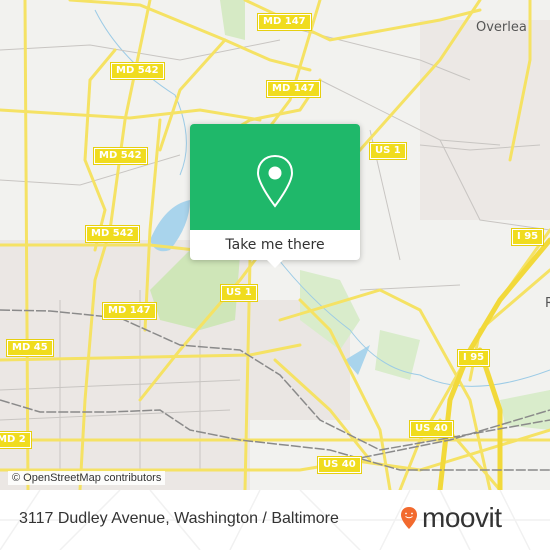 This screenshot has height=550, width=550. Describe the element at coordinates (16, 440) in the screenshot. I see `road-label-md2: MD 2` at that location.